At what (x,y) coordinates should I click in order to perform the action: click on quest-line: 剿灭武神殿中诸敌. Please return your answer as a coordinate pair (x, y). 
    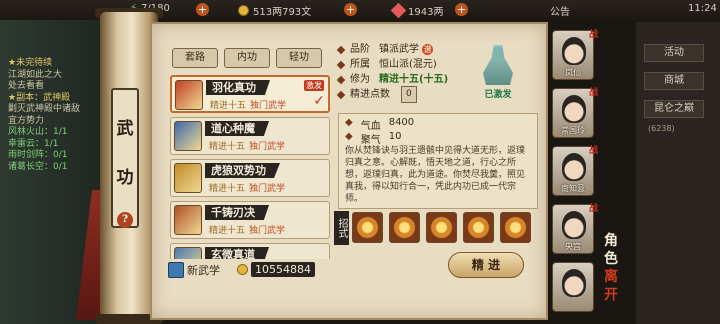
    Looking at the image, I should click on (44, 109).